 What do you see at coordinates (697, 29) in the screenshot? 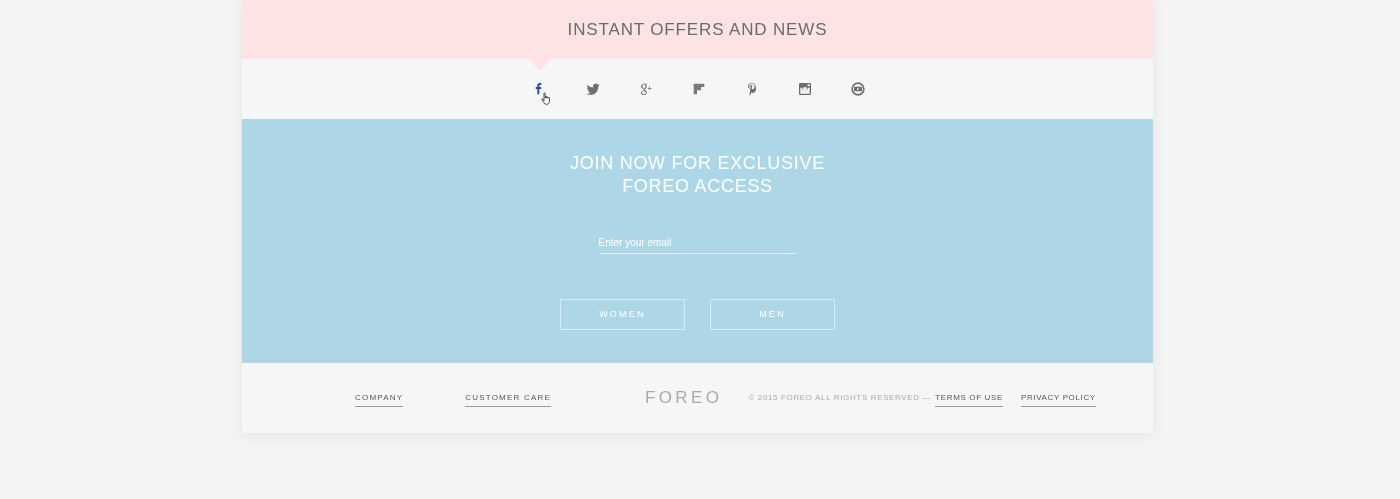
I see `section-title: INSTANT OFFERS AND NEWS` at bounding box center [697, 29].